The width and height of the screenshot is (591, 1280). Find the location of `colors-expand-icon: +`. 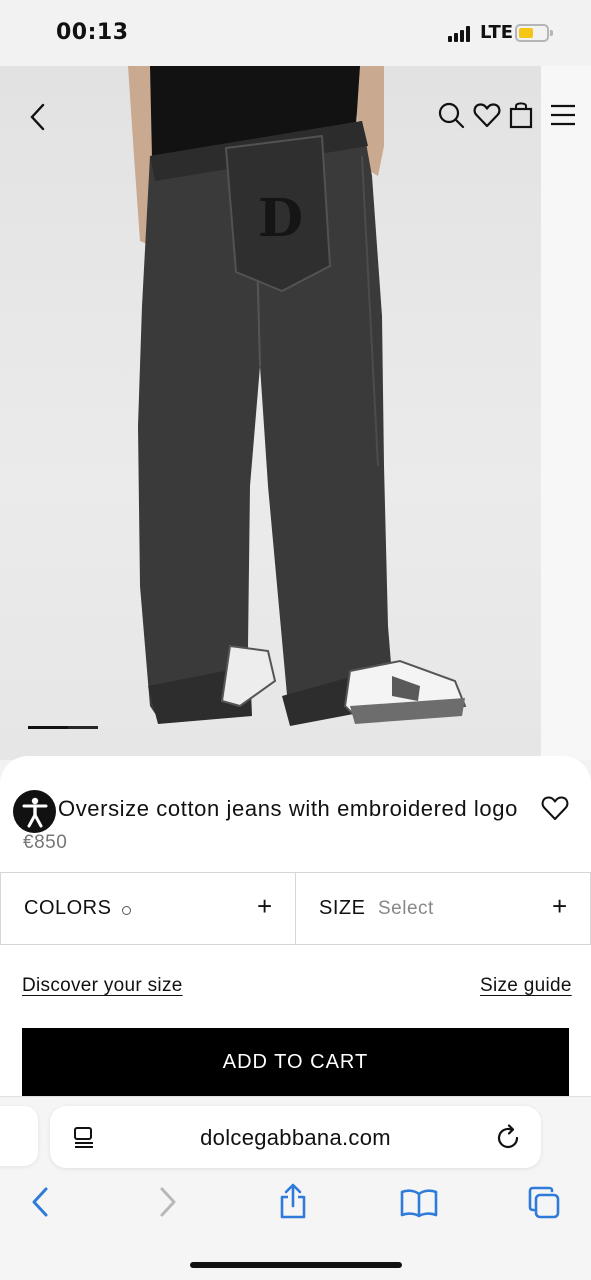

colors-expand-icon: + is located at coordinates (265, 906).